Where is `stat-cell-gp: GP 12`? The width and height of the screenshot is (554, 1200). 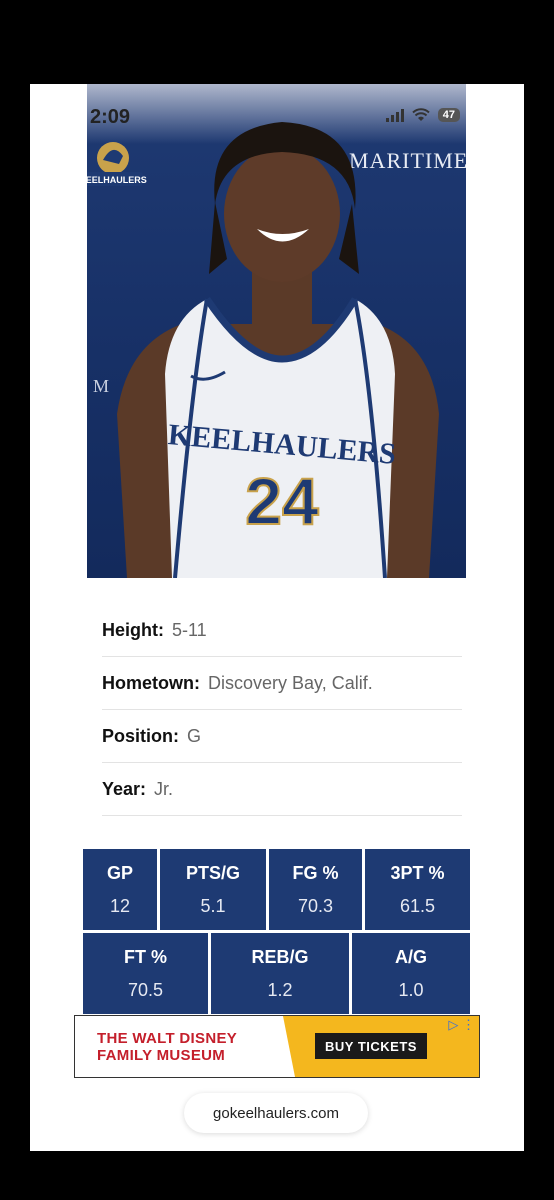
stat-cell-gp: GP 12 is located at coordinates (120, 889).